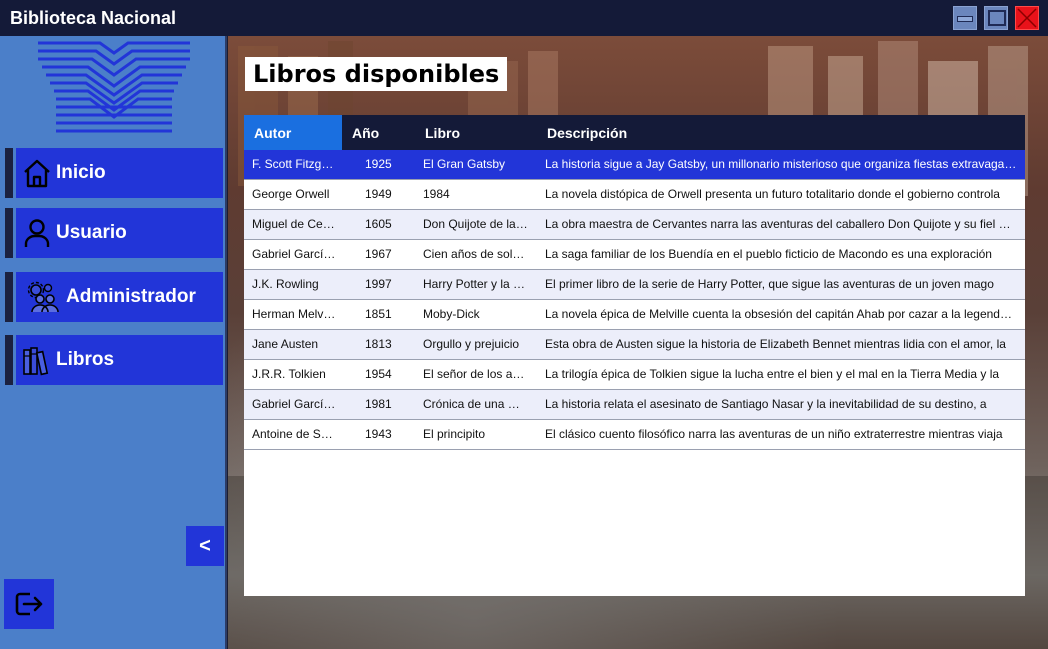 The height and width of the screenshot is (649, 1048). I want to click on admin-gears-icon, so click(43, 297).